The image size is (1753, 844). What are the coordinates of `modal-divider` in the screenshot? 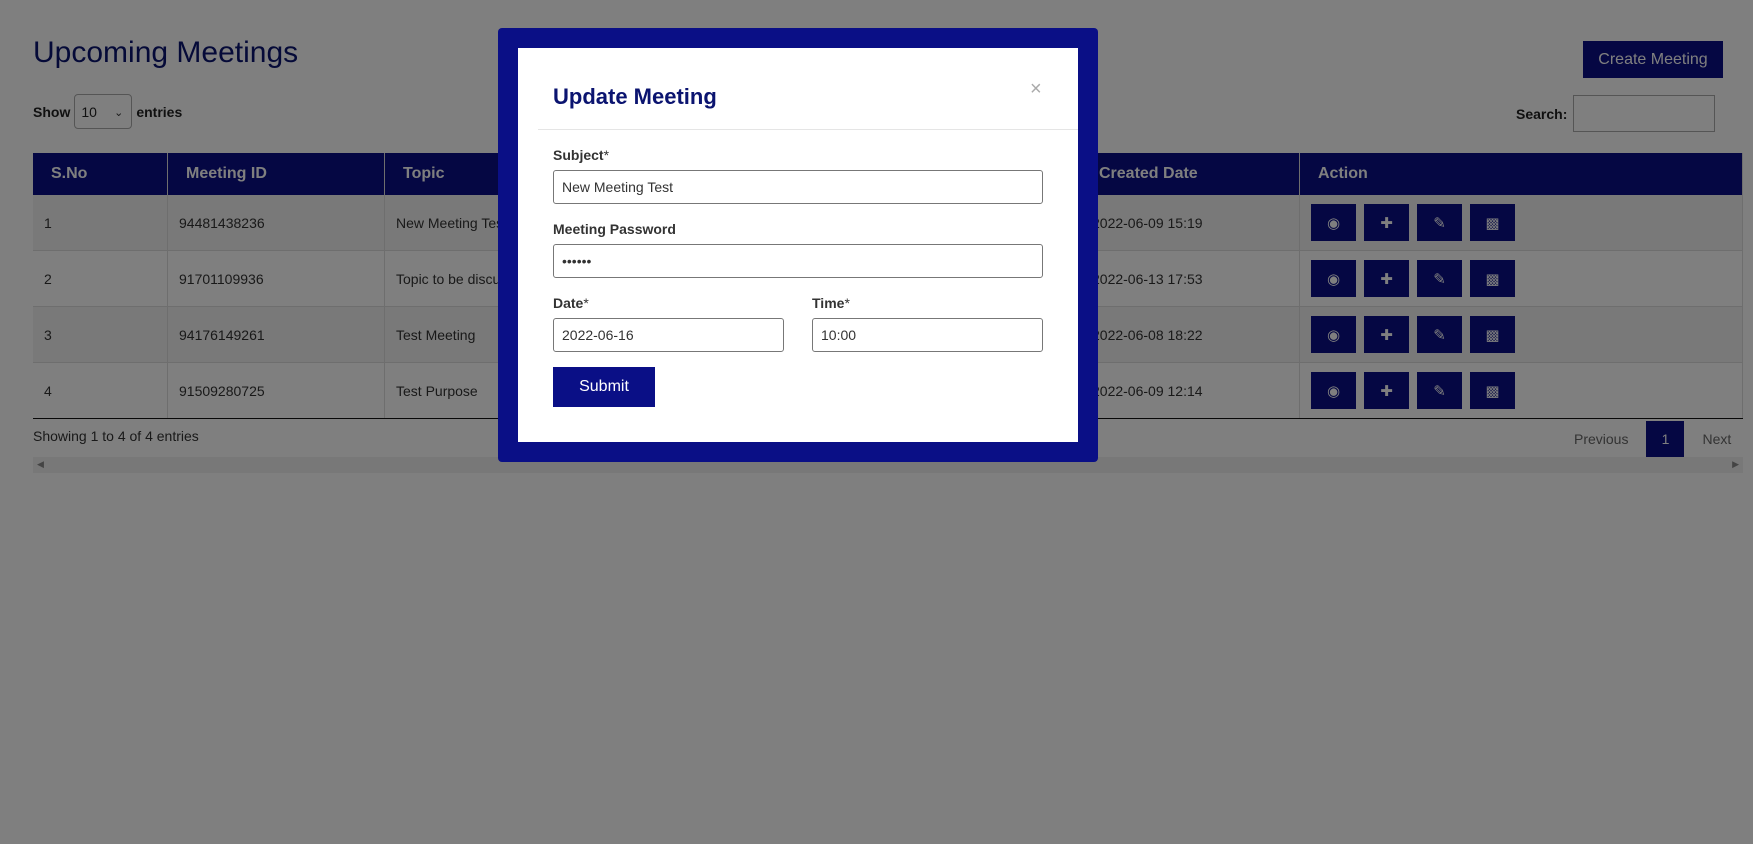 It's located at (808, 129).